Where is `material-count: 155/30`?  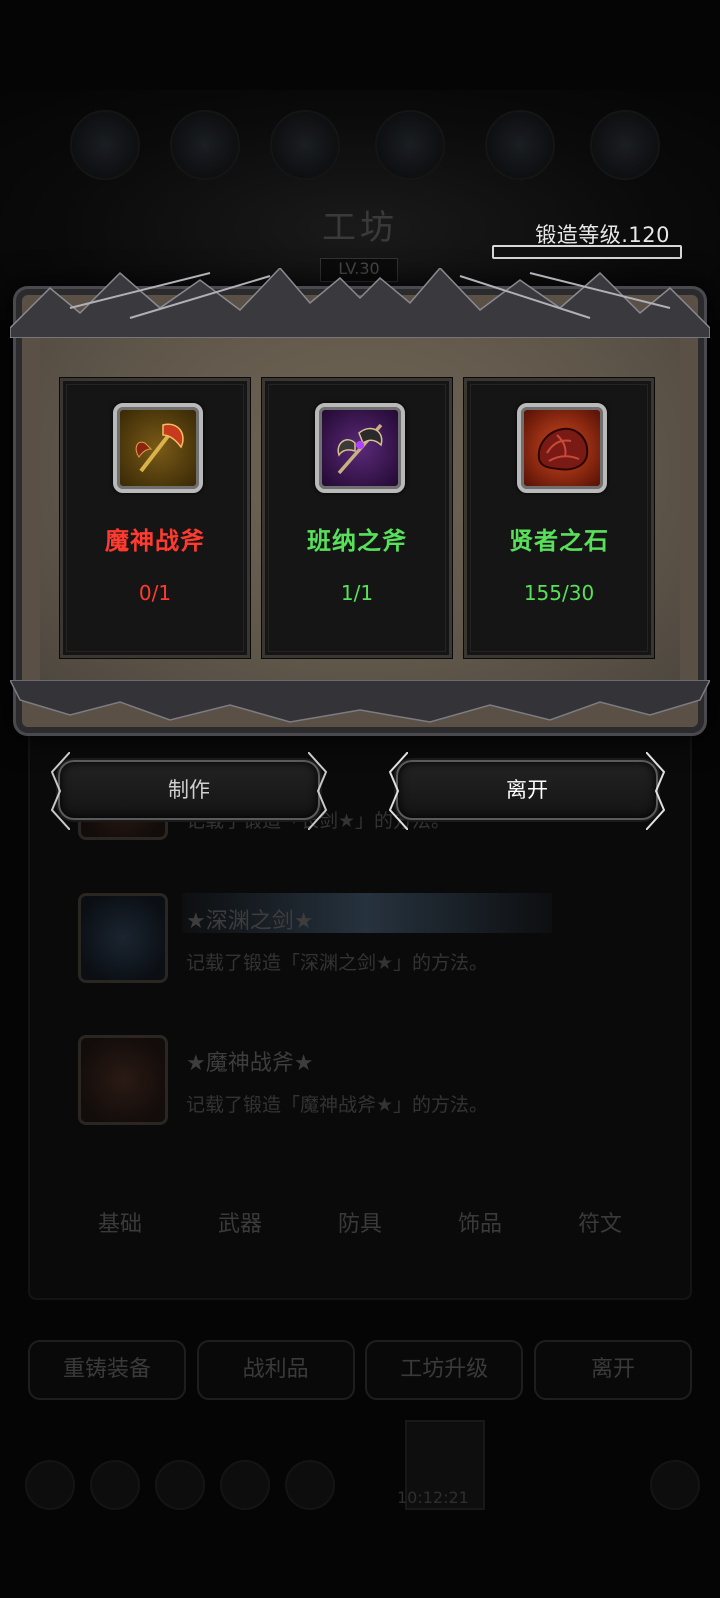
material-count: 155/30 is located at coordinates (559, 593).